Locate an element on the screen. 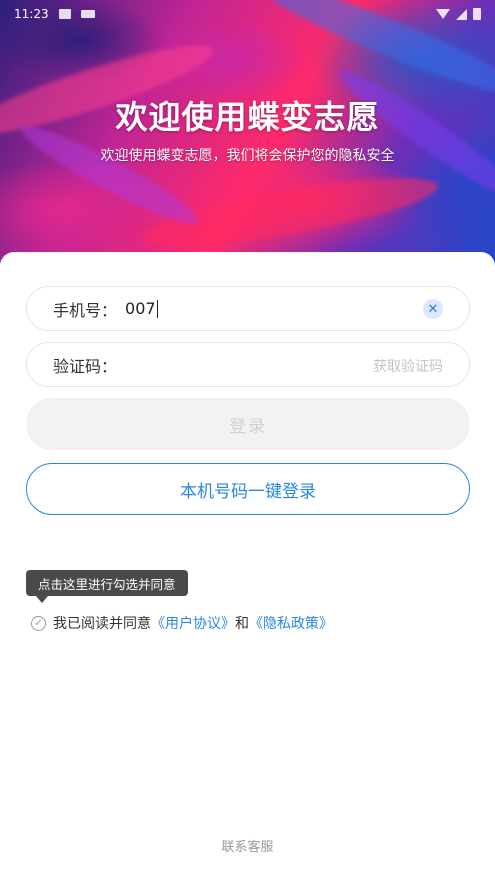 The height and width of the screenshot is (880, 495). user-agreement-link: 《用户协议》 is located at coordinates (193, 623).